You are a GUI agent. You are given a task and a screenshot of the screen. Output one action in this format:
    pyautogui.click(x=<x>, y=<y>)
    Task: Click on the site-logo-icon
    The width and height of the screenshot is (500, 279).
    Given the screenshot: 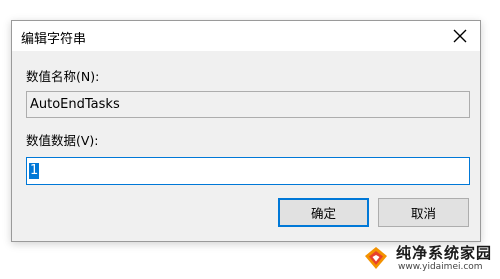 What is the action you would take?
    pyautogui.click(x=376, y=258)
    